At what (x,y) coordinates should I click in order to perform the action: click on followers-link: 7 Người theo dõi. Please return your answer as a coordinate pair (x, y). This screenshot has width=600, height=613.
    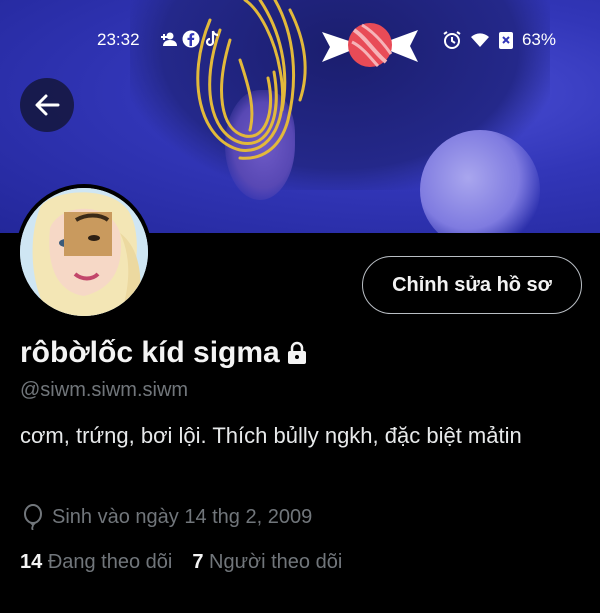
    Looking at the image, I should click on (267, 562).